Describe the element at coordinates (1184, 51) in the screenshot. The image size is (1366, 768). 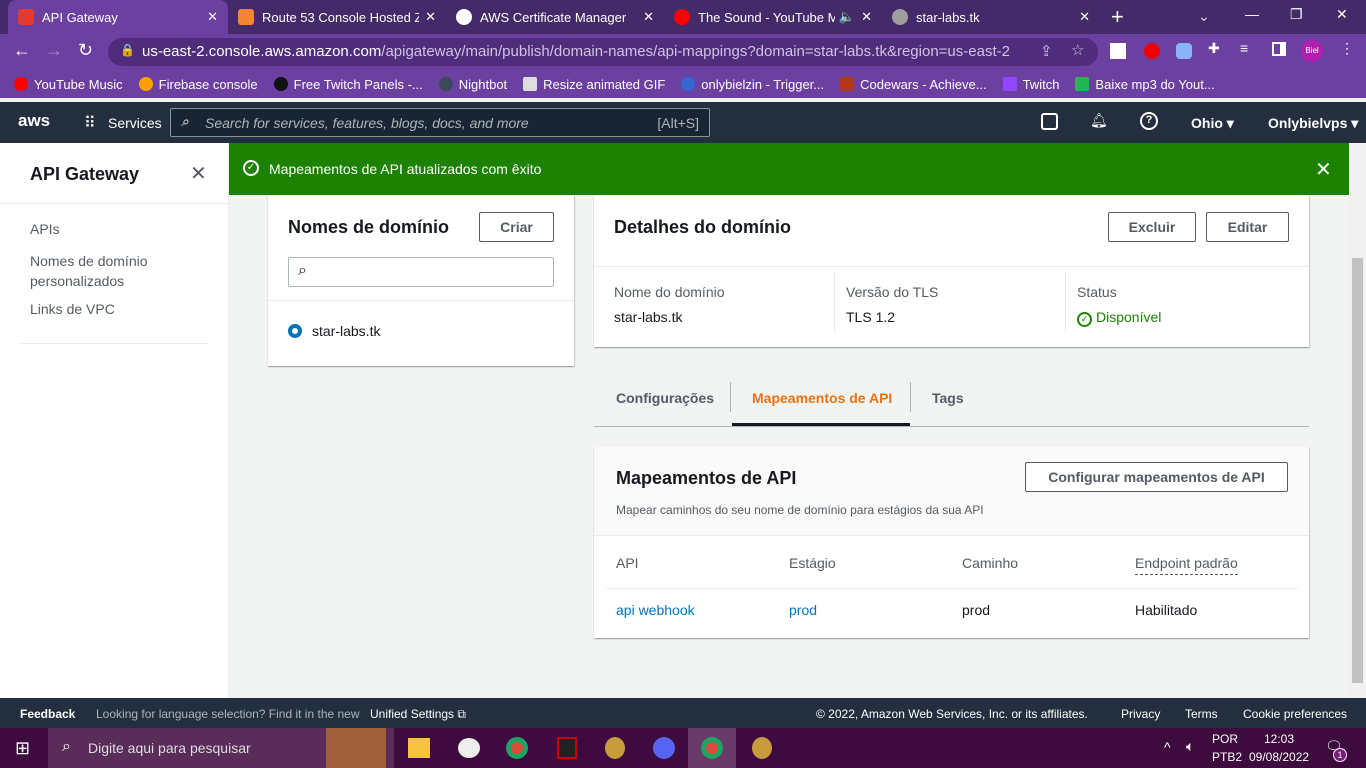
I see `extension-icon` at that location.